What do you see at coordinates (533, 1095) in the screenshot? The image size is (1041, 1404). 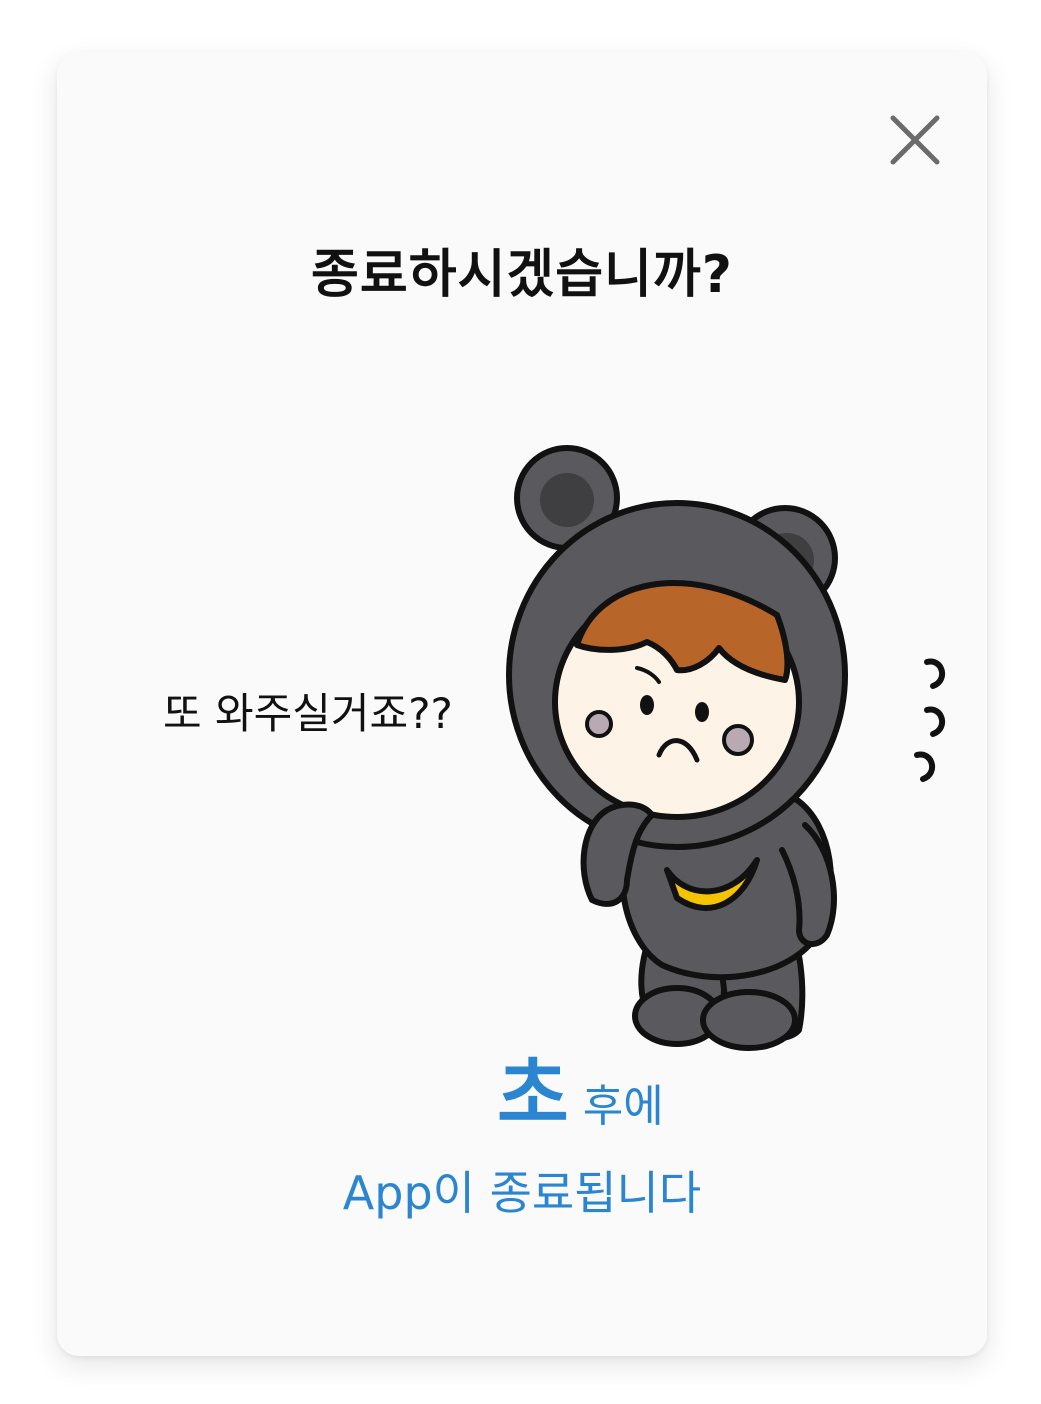 I see `countdown-unit-label: 초` at bounding box center [533, 1095].